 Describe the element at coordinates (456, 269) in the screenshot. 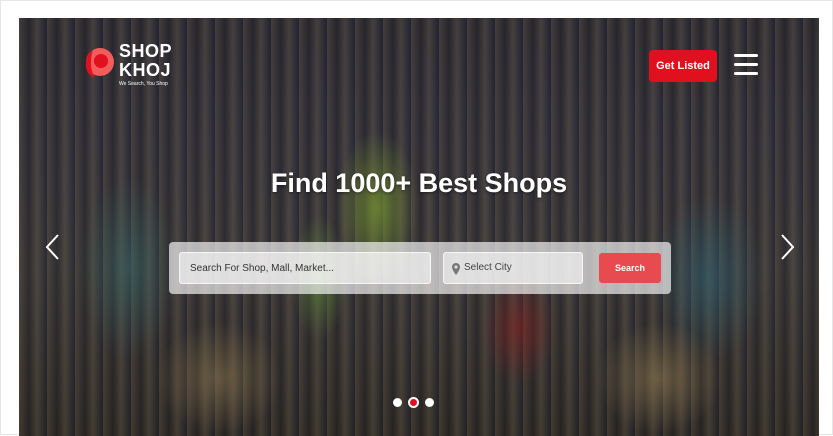

I see `map-pin-icon` at that location.